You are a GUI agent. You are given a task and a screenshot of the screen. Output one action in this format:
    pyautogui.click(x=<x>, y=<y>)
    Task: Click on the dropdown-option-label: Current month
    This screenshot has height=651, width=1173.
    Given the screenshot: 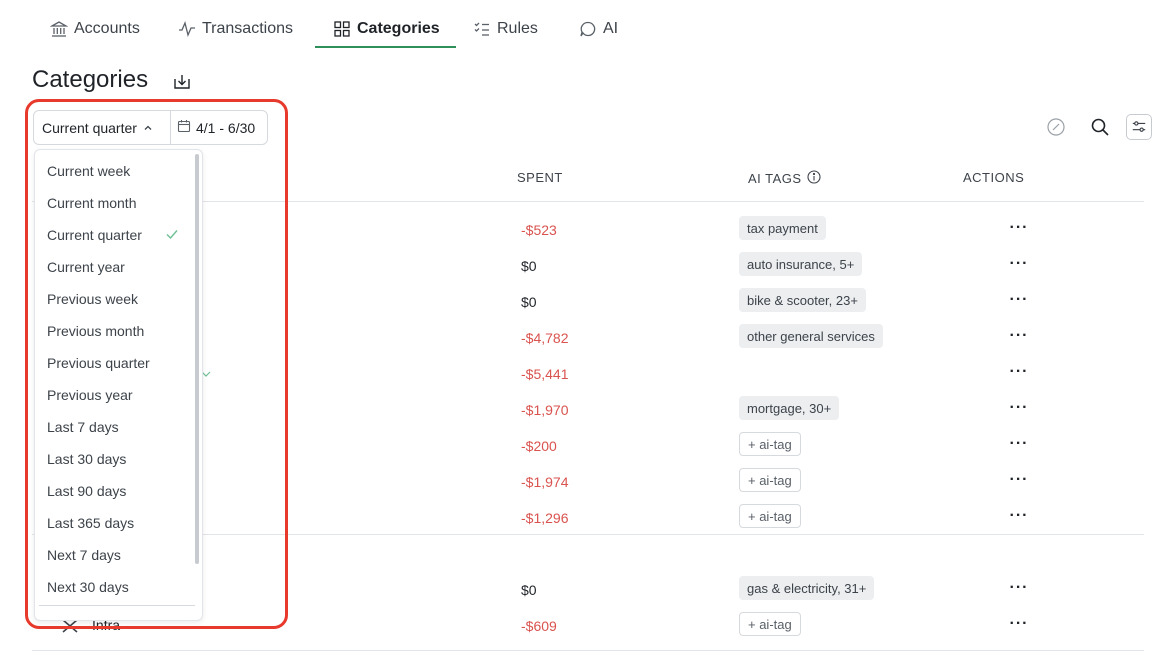 What is the action you would take?
    pyautogui.click(x=92, y=203)
    